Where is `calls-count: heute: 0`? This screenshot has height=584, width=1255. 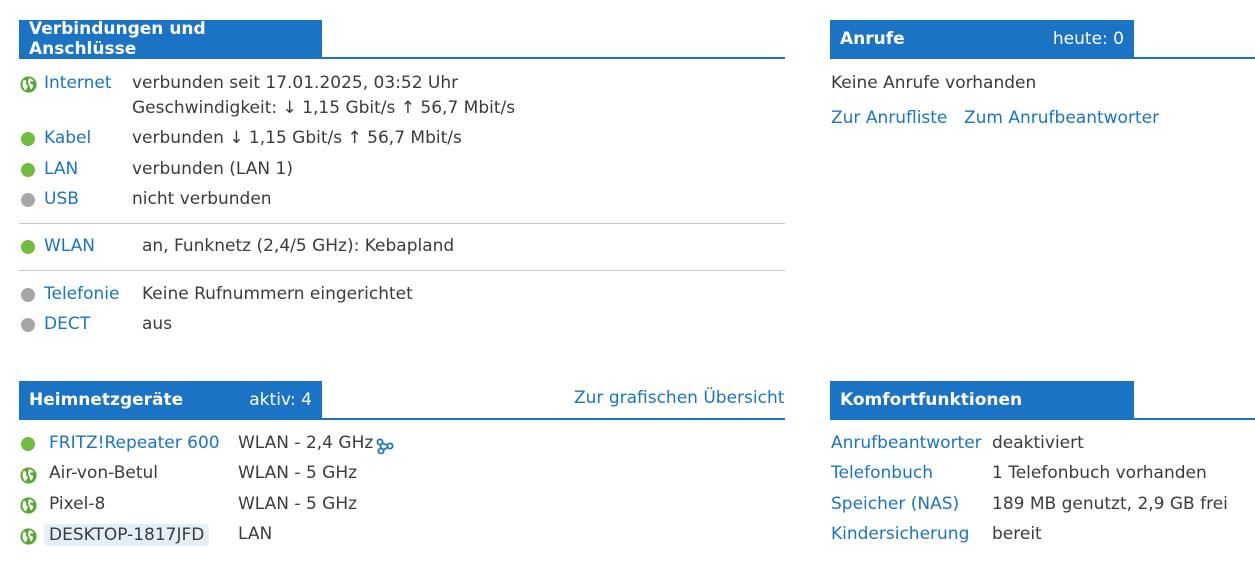 calls-count: heute: 0 is located at coordinates (1088, 38).